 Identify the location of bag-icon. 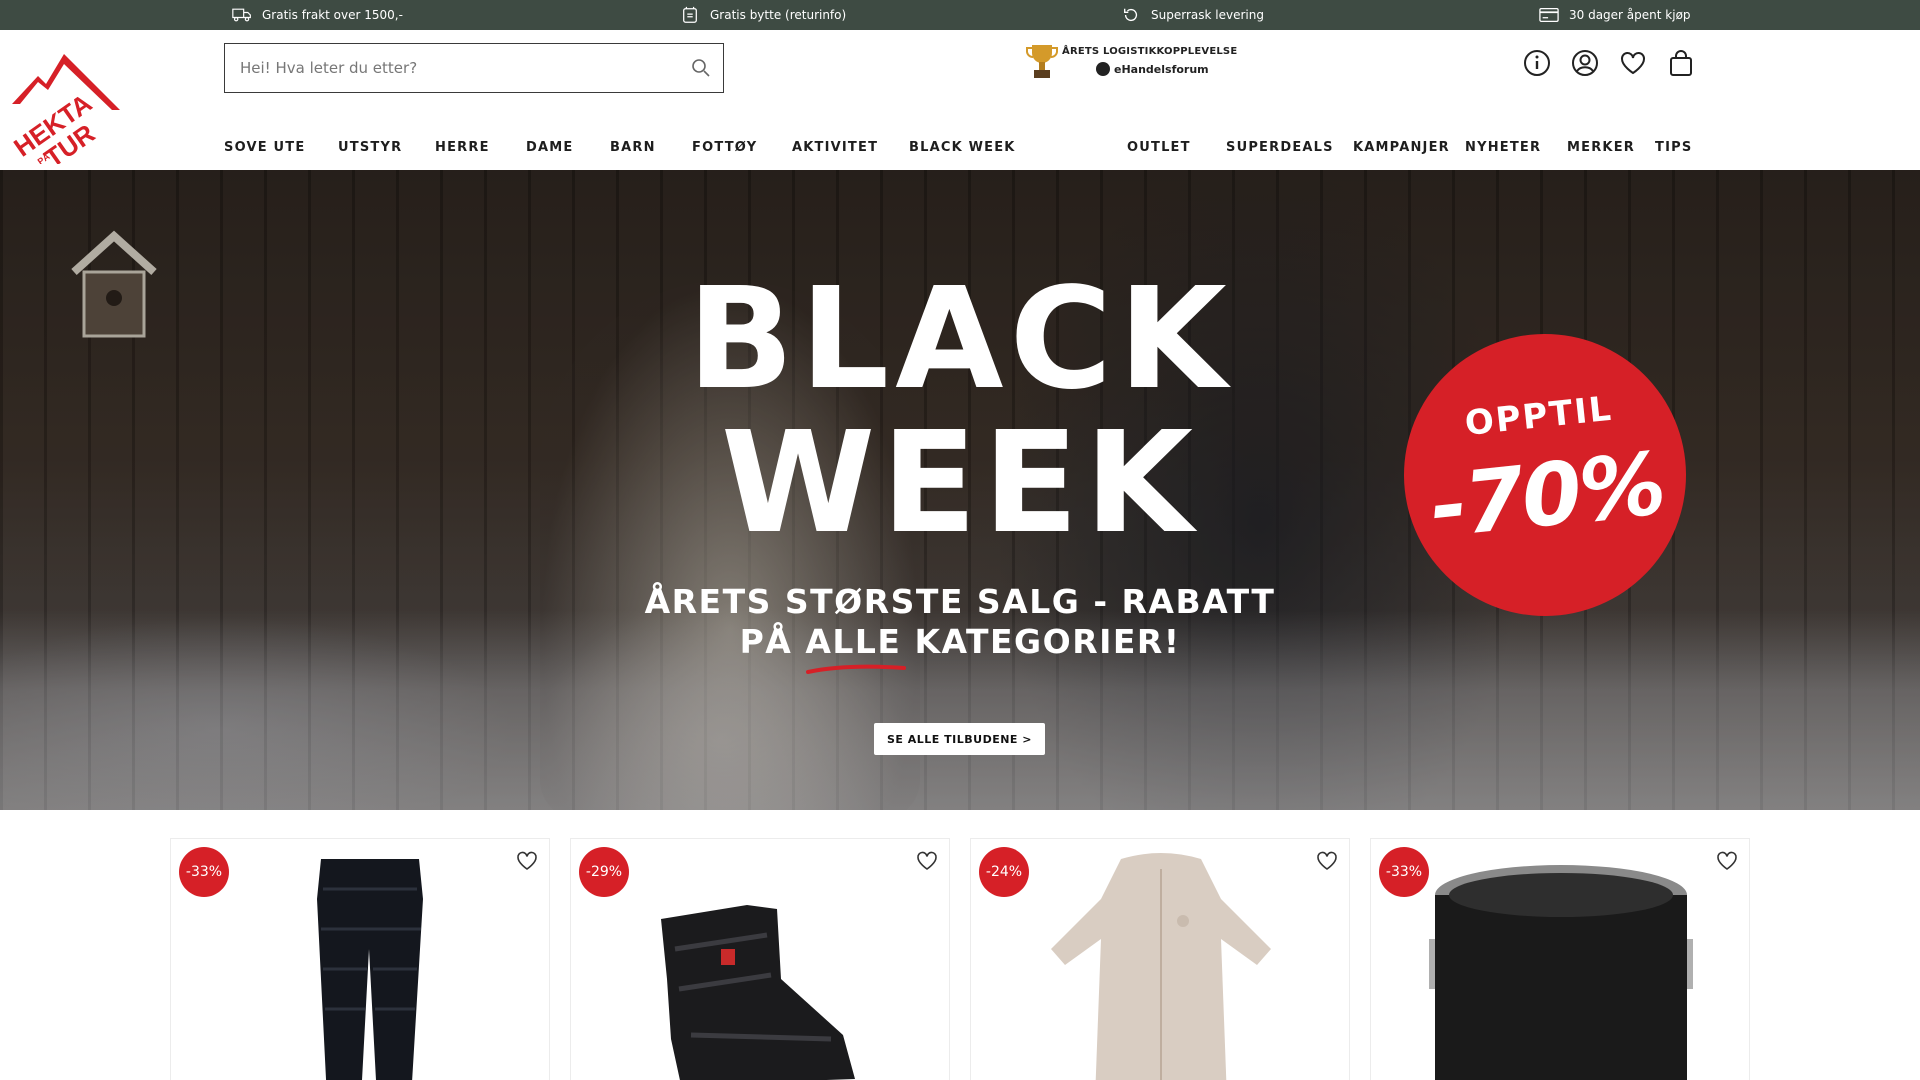
(1681, 63).